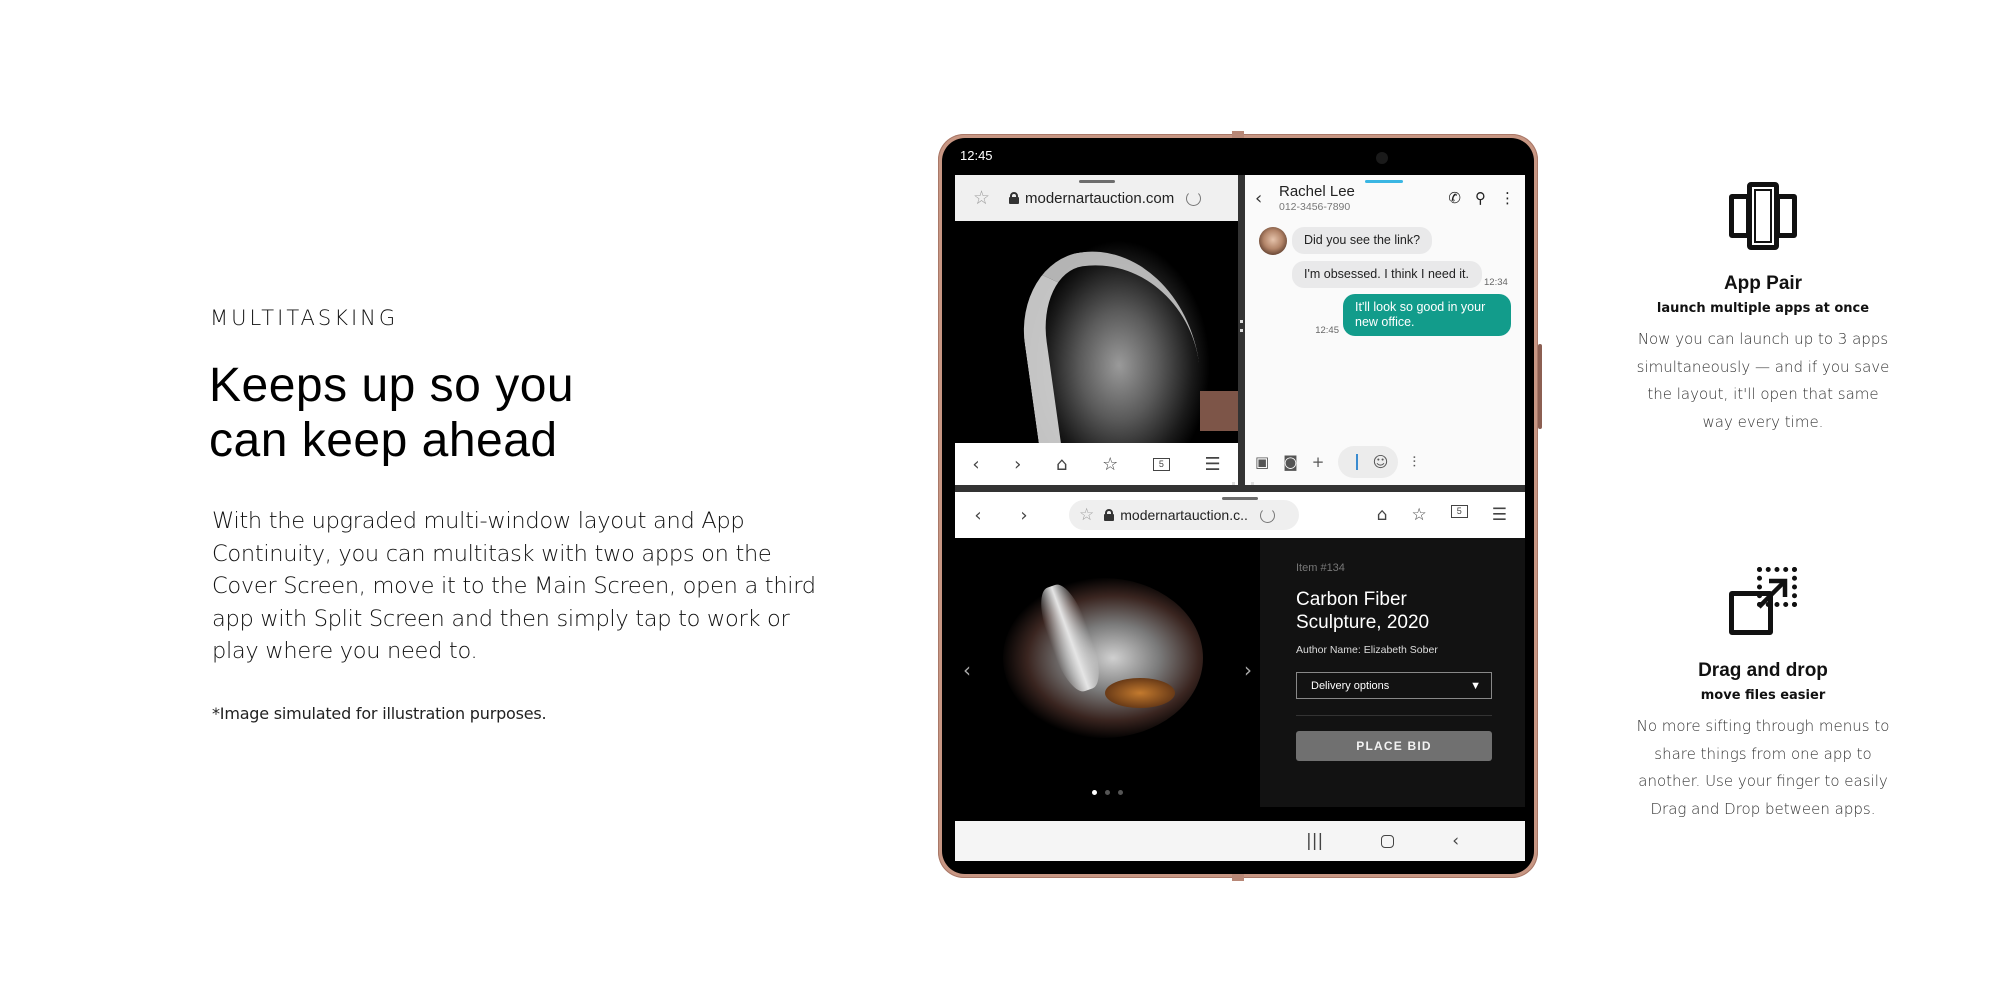 The height and width of the screenshot is (1000, 2000). What do you see at coordinates (1763, 670) in the screenshot?
I see `feature-title: Drag and drop` at bounding box center [1763, 670].